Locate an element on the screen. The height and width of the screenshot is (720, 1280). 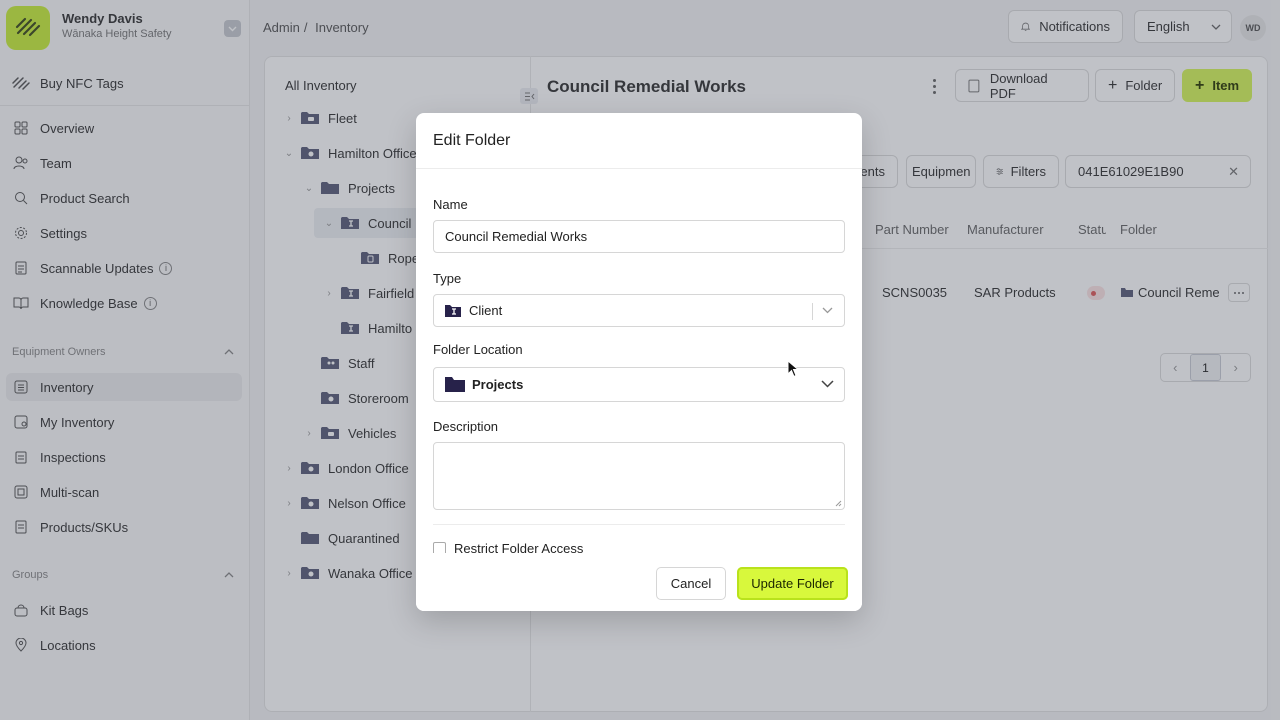
type-value: Client is located at coordinates (486, 310).